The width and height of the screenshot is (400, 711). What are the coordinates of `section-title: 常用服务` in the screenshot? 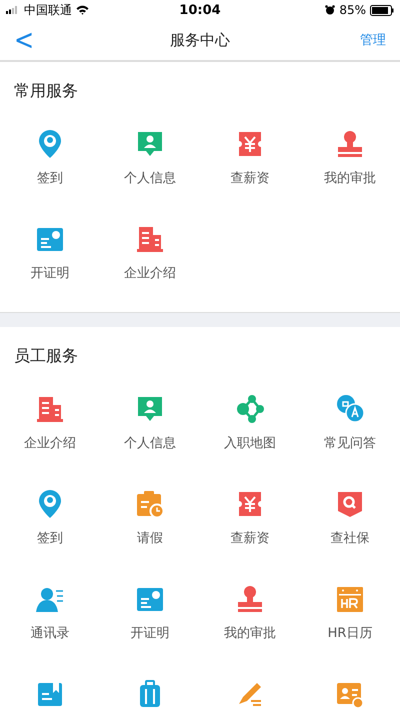 It's located at (46, 91).